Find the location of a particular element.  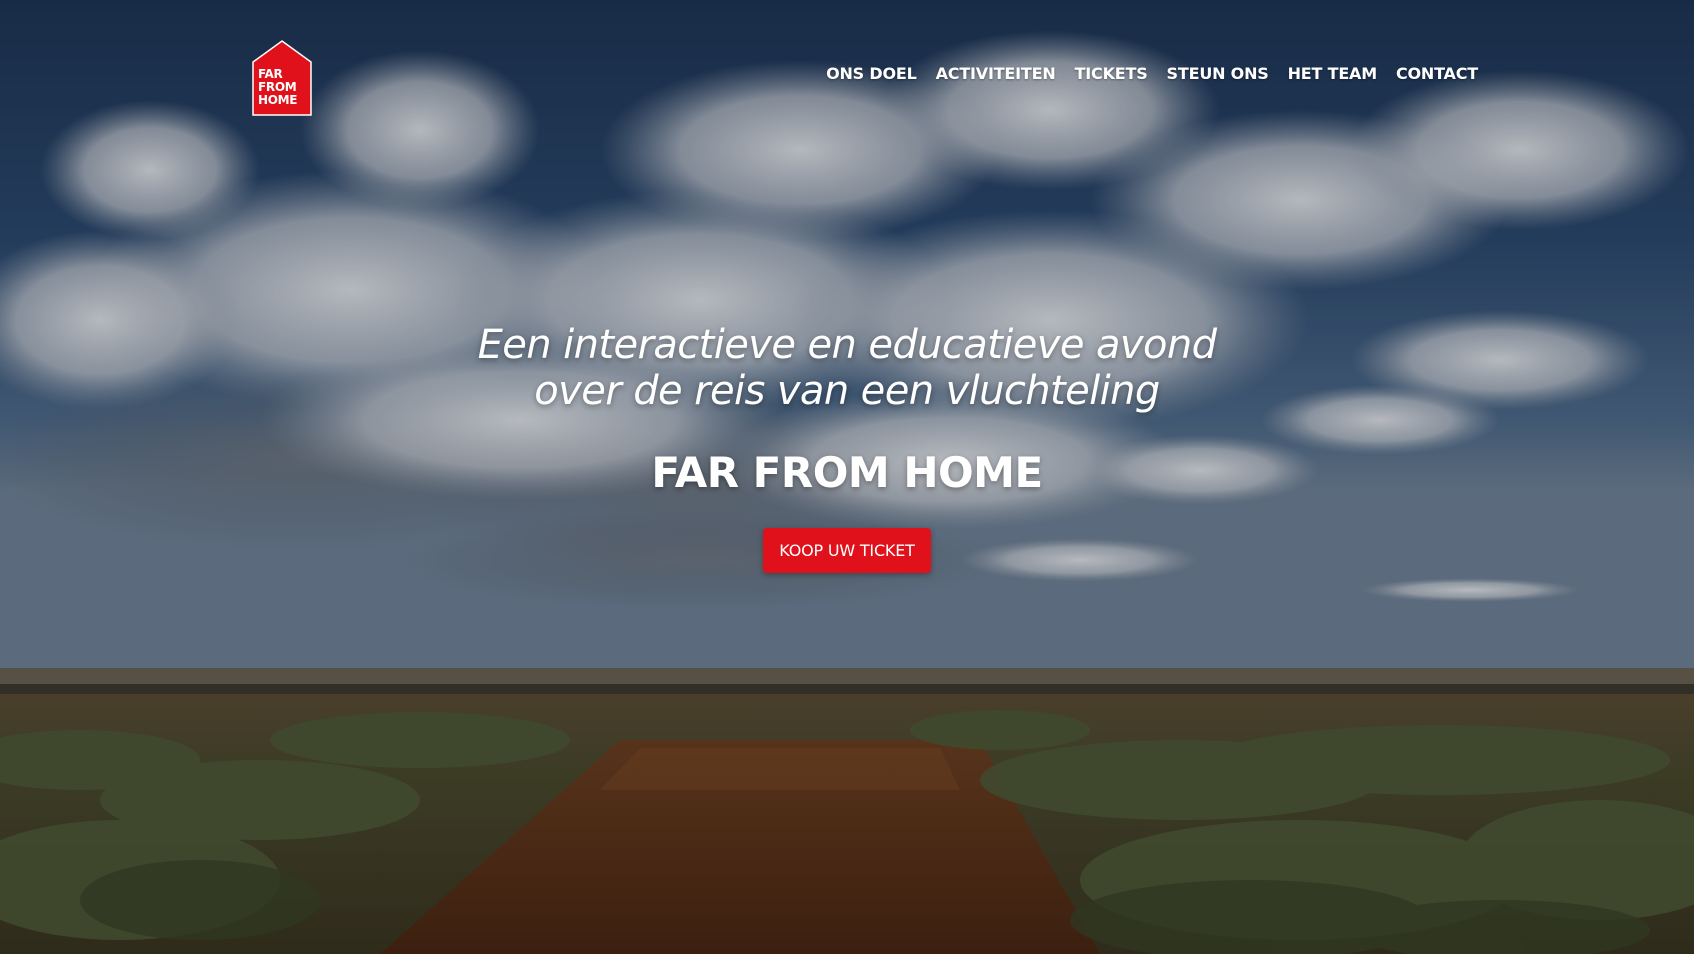

nav-item-steun-ons: STEUN ONS is located at coordinates (1218, 73).